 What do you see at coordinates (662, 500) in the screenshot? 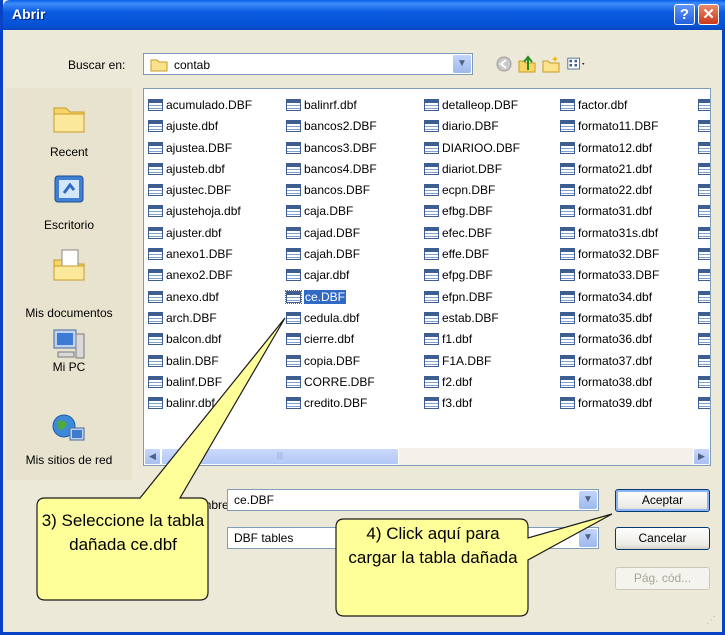
I see `accept-button: Aceptar` at bounding box center [662, 500].